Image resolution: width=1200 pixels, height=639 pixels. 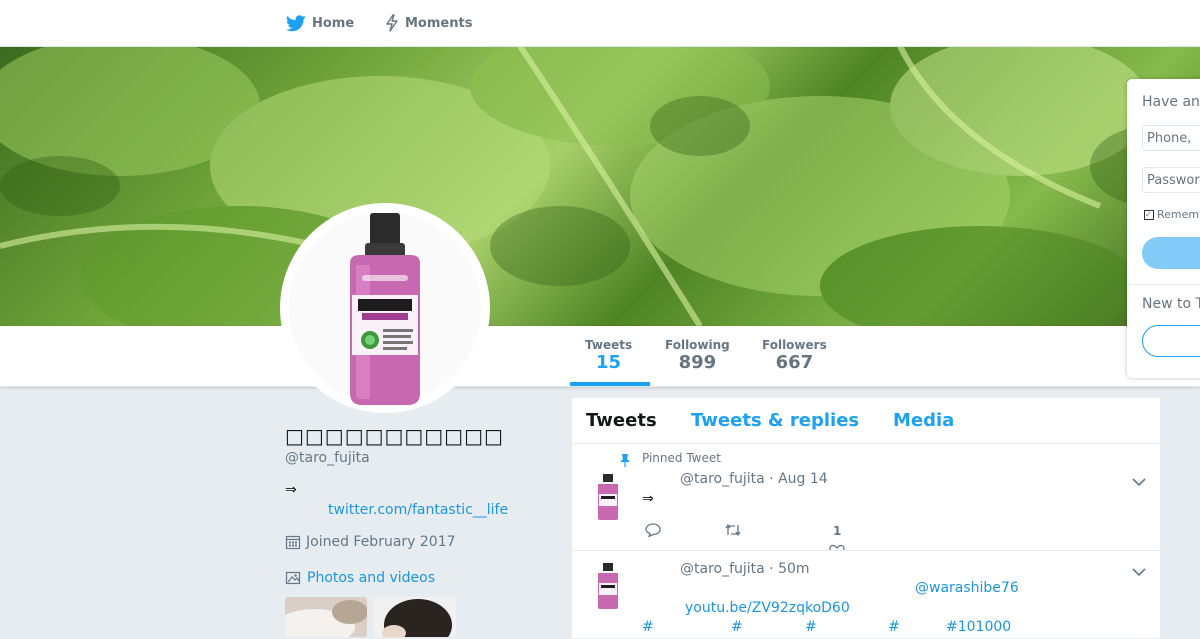 What do you see at coordinates (767, 608) in the screenshot?
I see `tweet-link: youtu.be/ZV92zqkoD60` at bounding box center [767, 608].